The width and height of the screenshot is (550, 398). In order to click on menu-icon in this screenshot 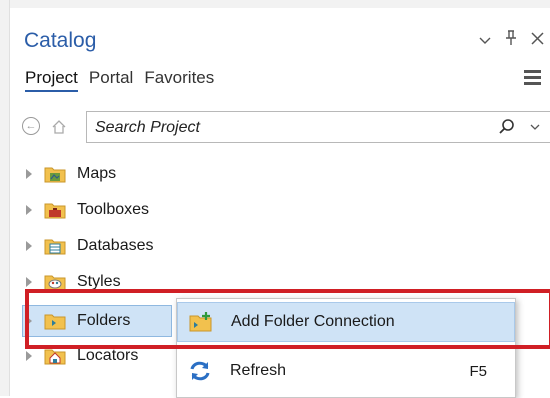, I will do `click(532, 77)`.